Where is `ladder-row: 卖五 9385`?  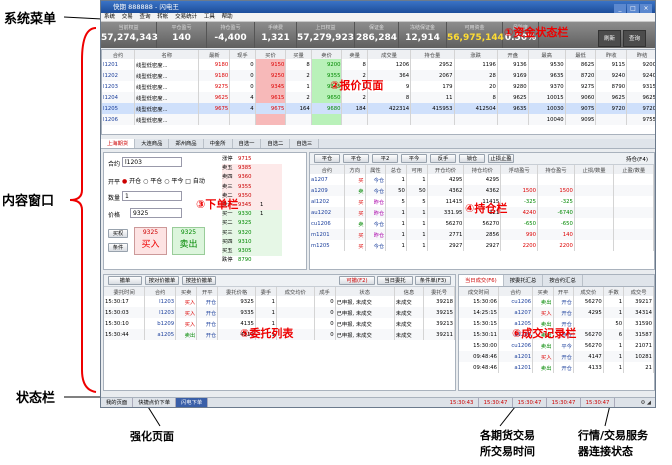
ladder-row: 卖五 9385 is located at coordinates (252, 169).